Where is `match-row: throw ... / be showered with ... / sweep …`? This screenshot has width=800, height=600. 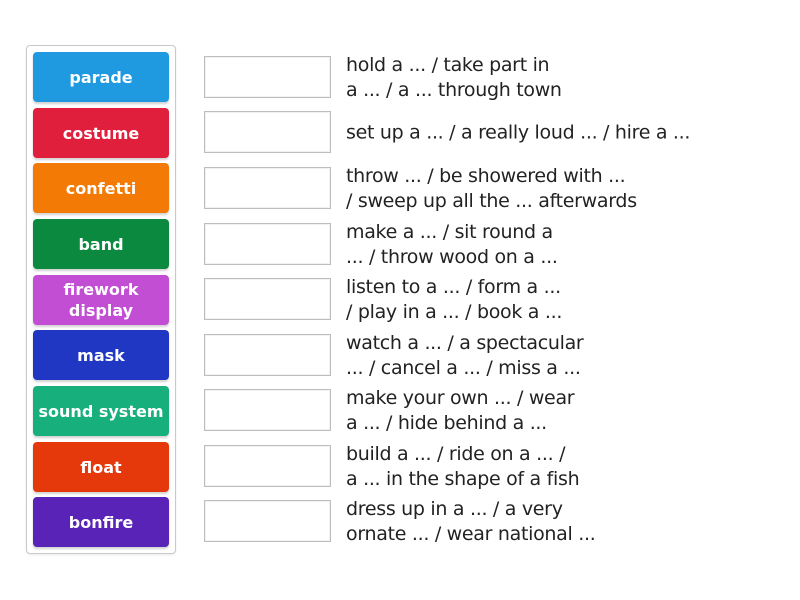
match-row: throw ... / be showered with ... / sweep … is located at coordinates (494, 188).